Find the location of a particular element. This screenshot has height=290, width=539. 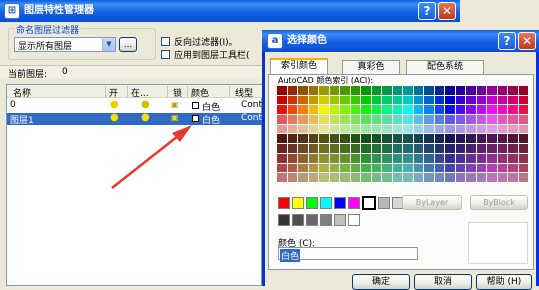

ok-button: 确定 is located at coordinates (381, 282).